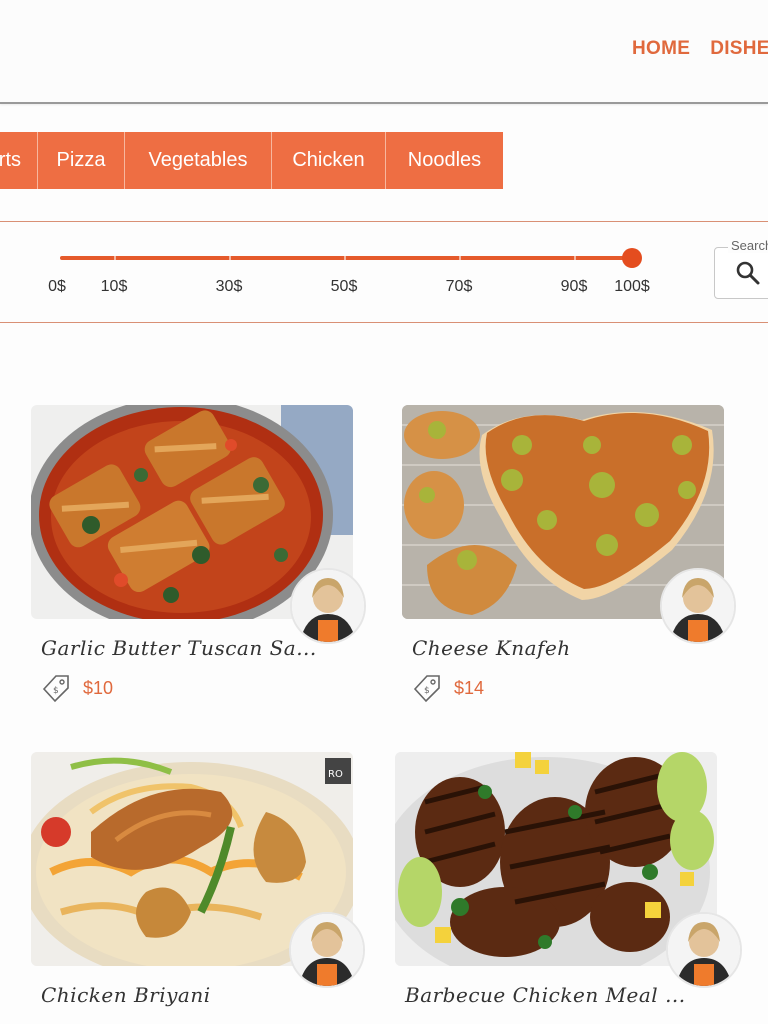  What do you see at coordinates (344, 286) in the screenshot?
I see `price-tick-label: 50$` at bounding box center [344, 286].